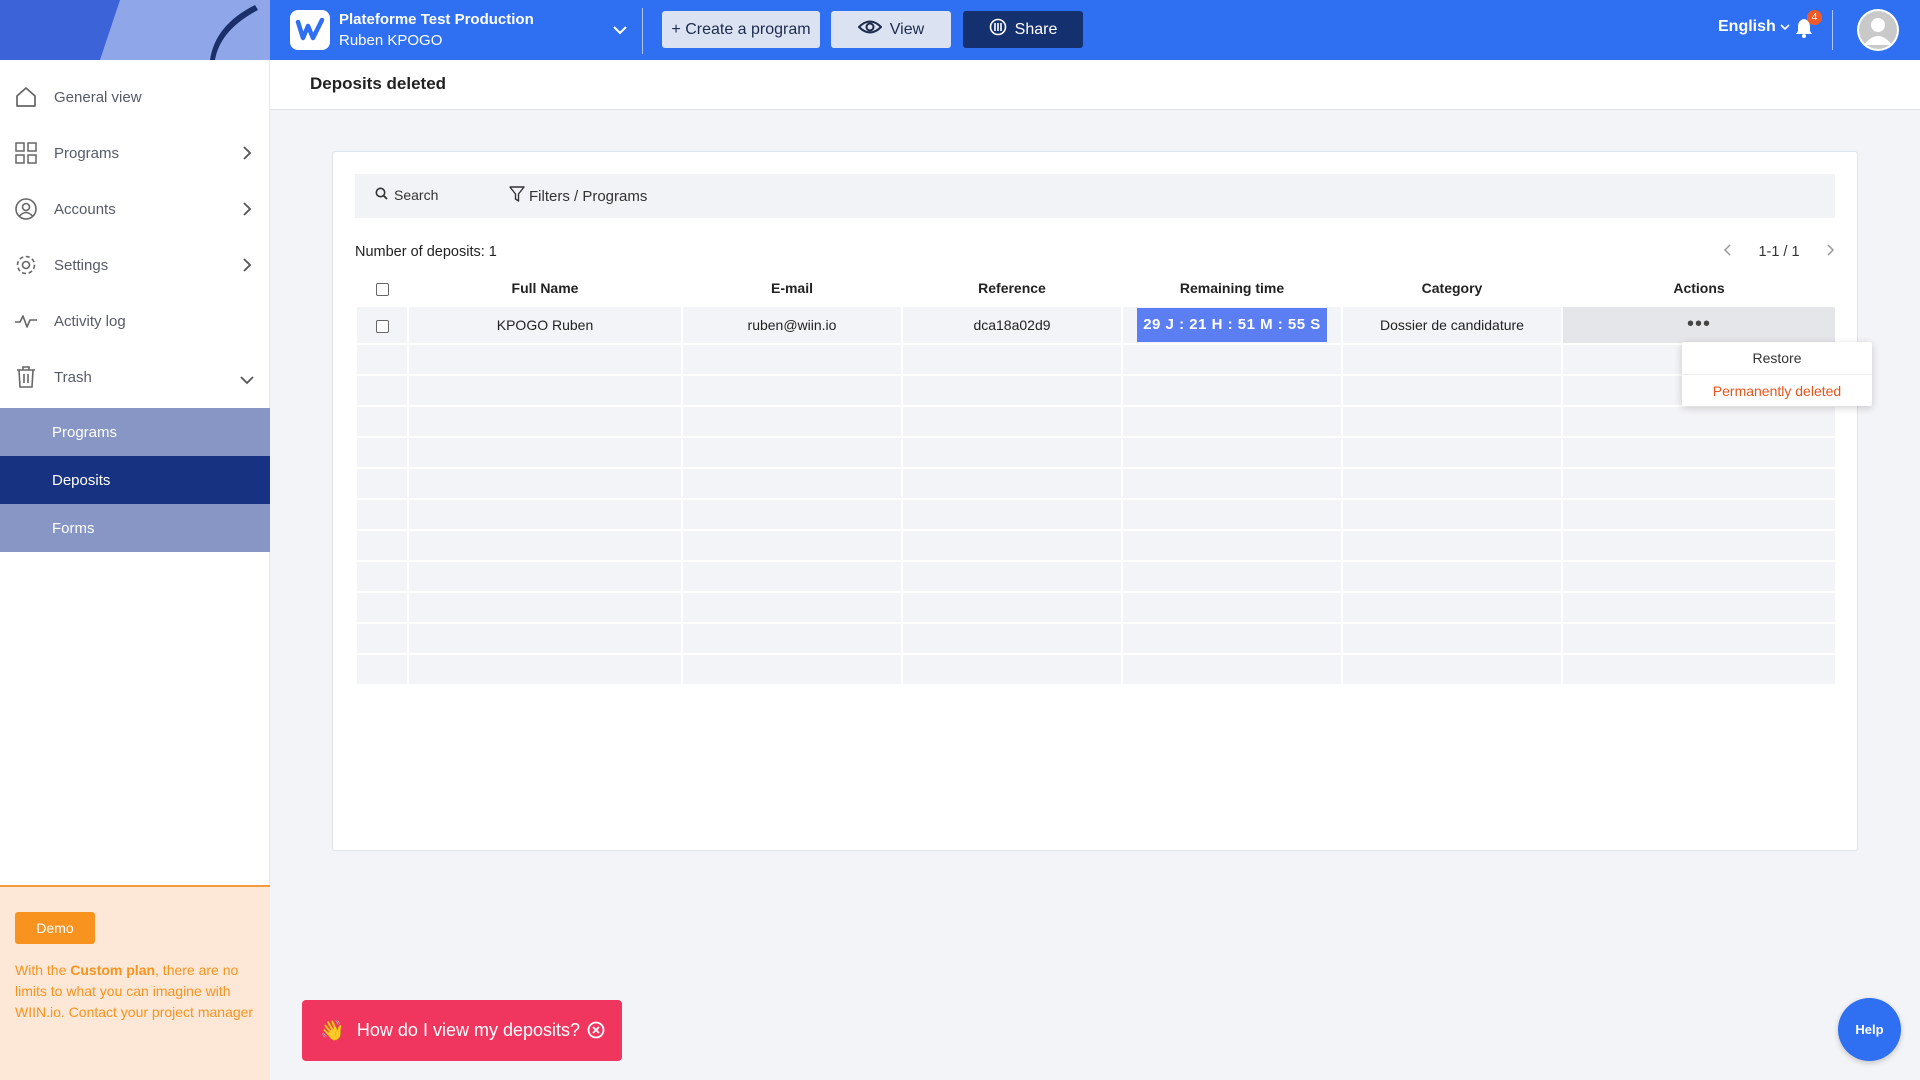 This screenshot has height=1080, width=1920. What do you see at coordinates (135, 265) in the screenshot?
I see `sidebar-item-settings: Settings` at bounding box center [135, 265].